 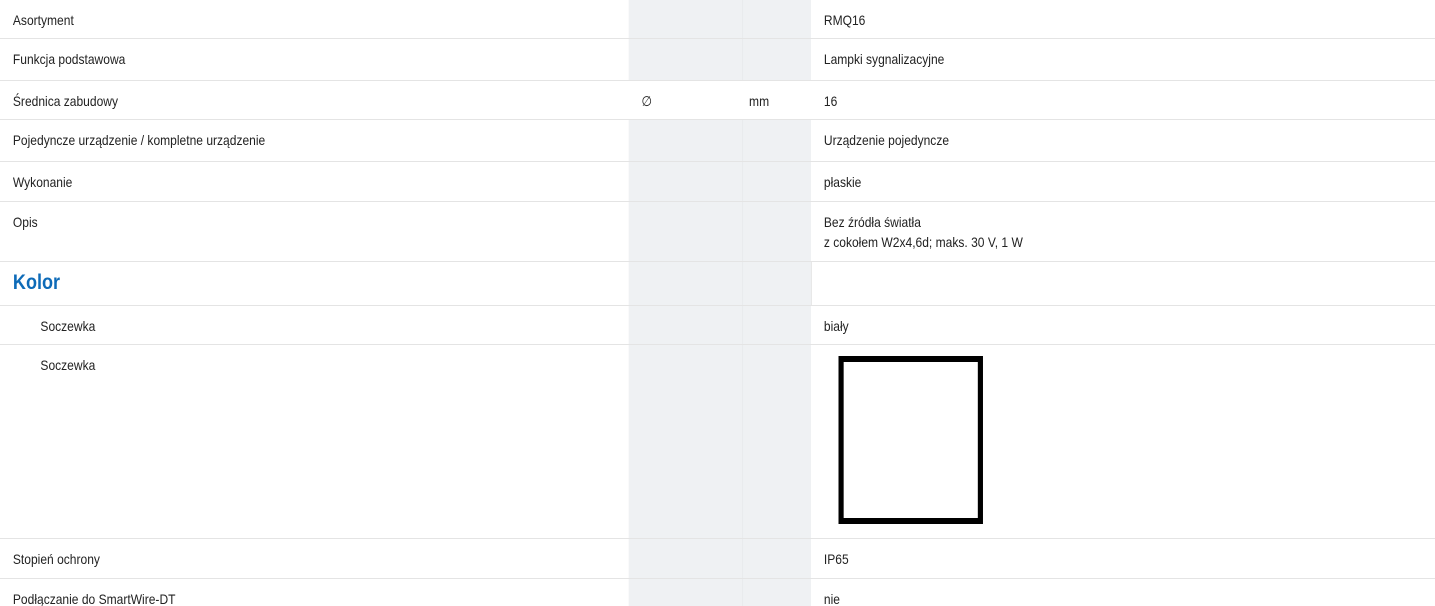 What do you see at coordinates (831, 598) in the screenshot?
I see `attribute-value: nie` at bounding box center [831, 598].